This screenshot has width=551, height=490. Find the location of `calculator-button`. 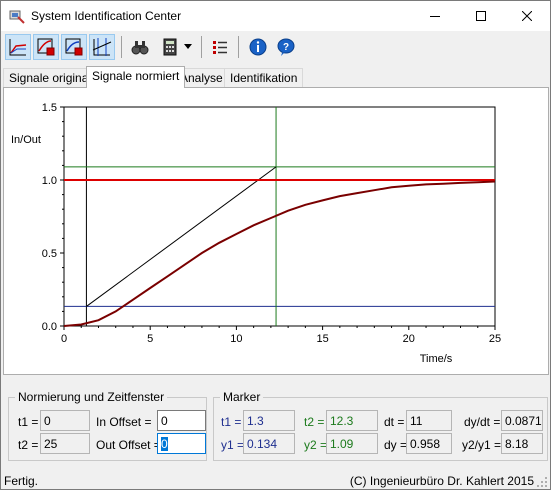

calculator-button is located at coordinates (170, 47).